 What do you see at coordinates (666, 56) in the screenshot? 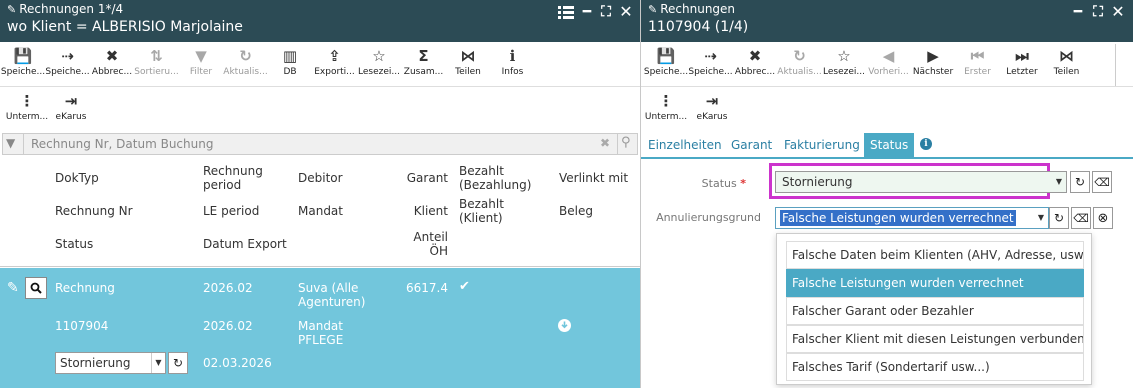
I see `save-icon: 💾` at bounding box center [666, 56].